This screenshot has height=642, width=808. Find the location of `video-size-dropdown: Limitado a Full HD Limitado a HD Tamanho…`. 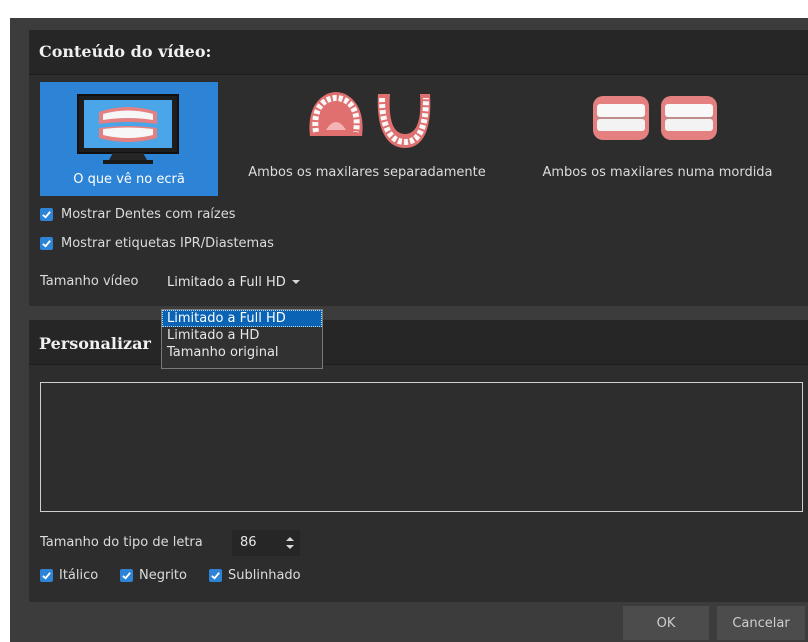

video-size-dropdown: Limitado a Full HD Limitado a HD Tamanho… is located at coordinates (242, 339).